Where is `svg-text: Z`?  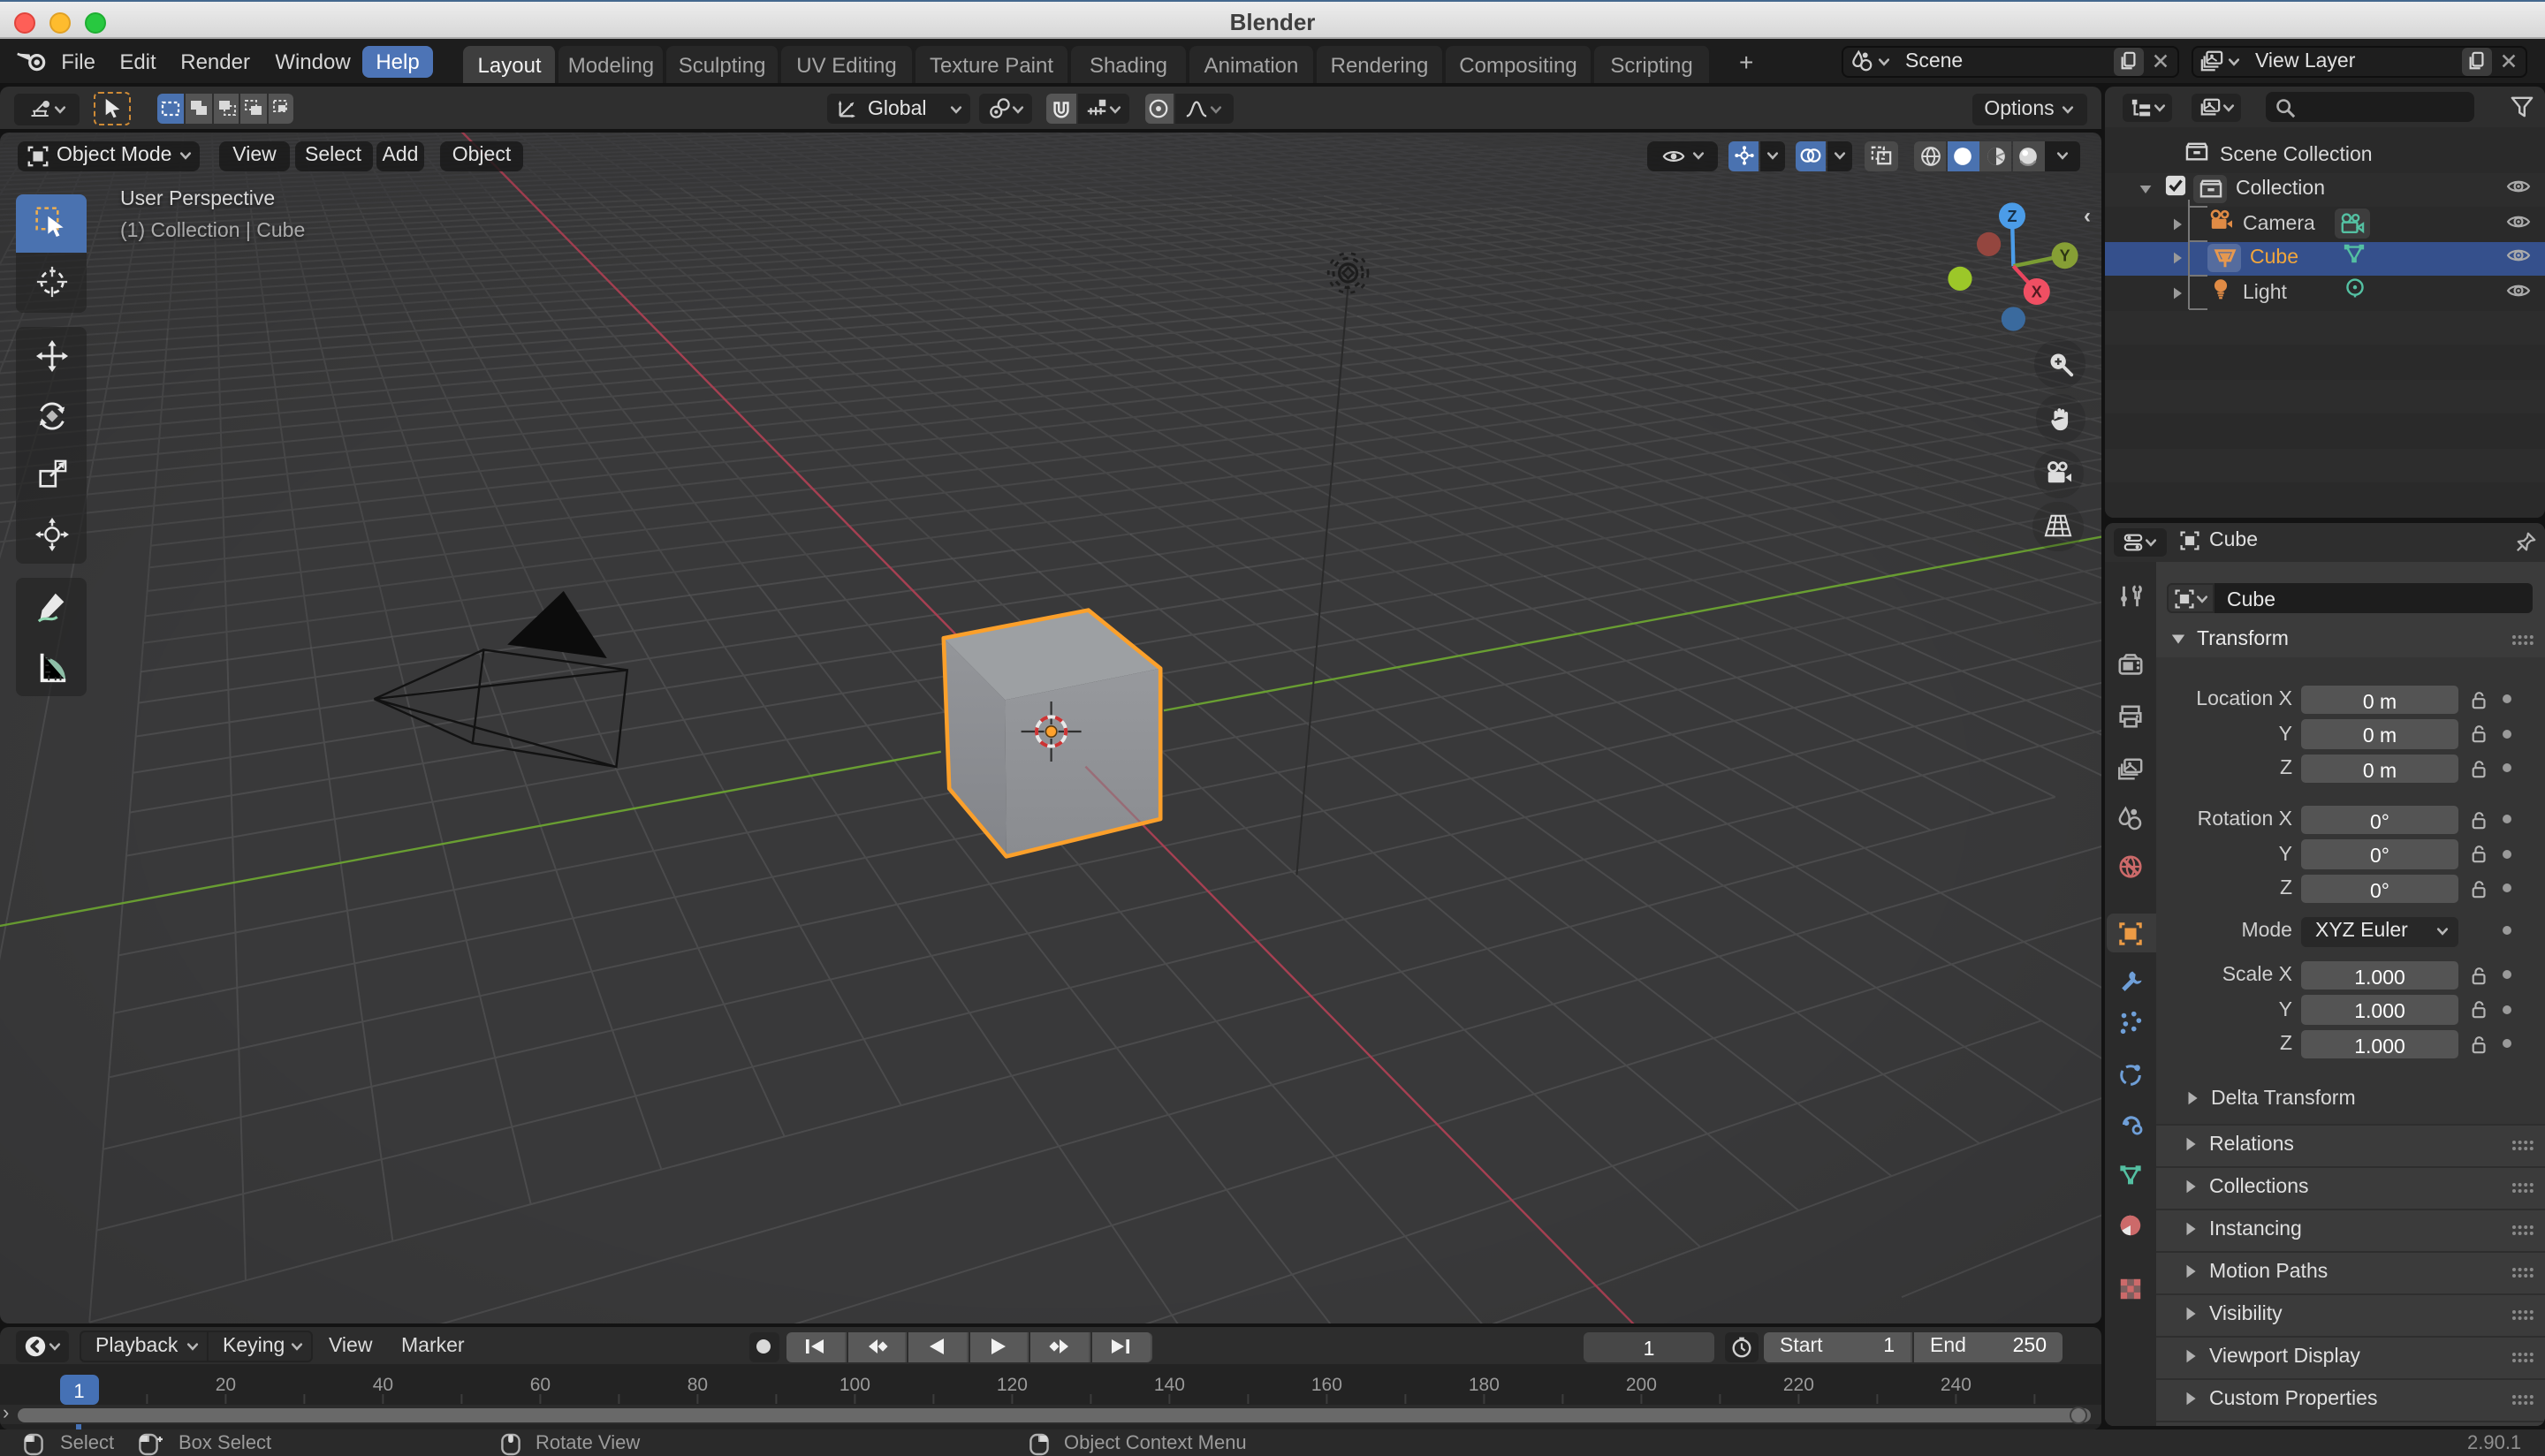
svg-text: Z is located at coordinates (2012, 216).